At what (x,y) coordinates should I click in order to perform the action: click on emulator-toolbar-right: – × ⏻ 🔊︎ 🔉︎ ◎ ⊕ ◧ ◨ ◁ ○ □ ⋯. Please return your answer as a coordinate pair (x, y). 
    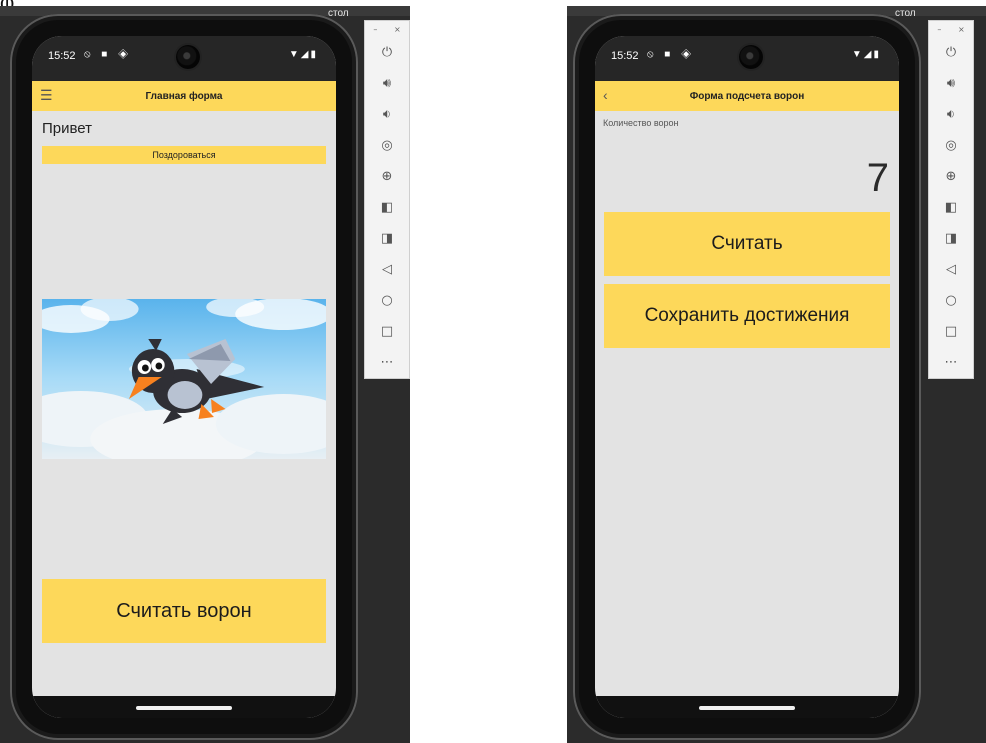
    Looking at the image, I should click on (951, 199).